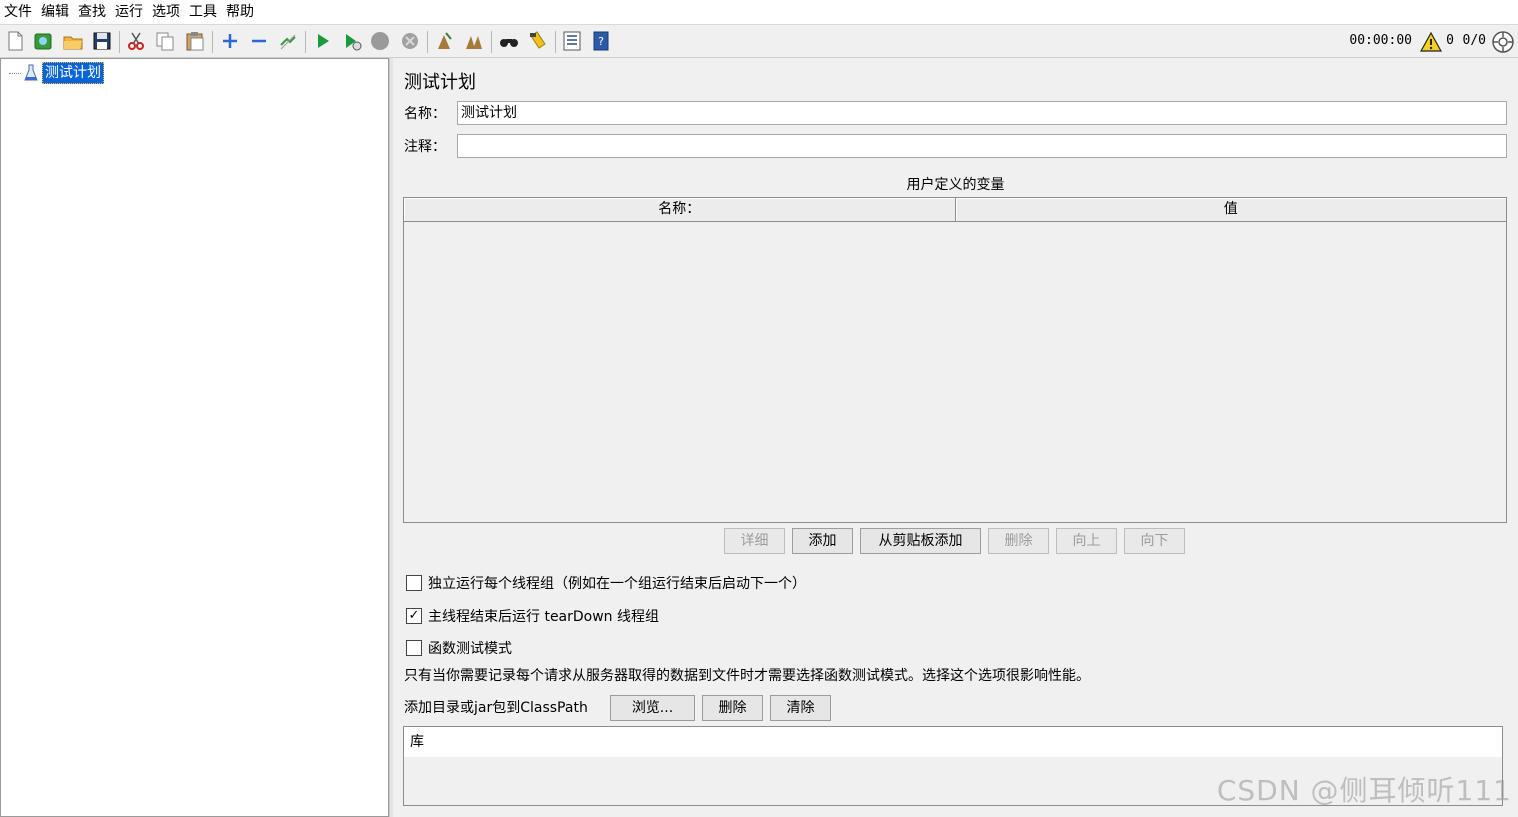 The image size is (1518, 817). I want to click on teardown-option: ✓ 主线程结束后运行 tearDown 线程组, so click(532, 616).